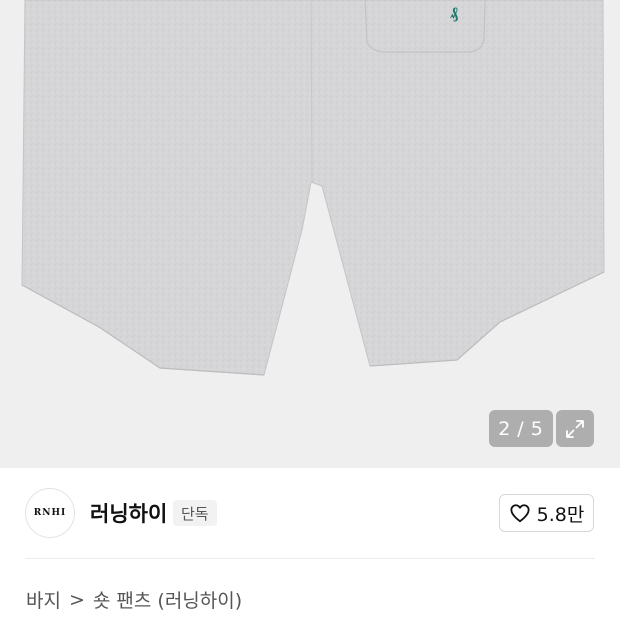 Image resolution: width=620 pixels, height=620 pixels. What do you see at coordinates (537, 428) in the screenshot?
I see `total-image-count: 5` at bounding box center [537, 428].